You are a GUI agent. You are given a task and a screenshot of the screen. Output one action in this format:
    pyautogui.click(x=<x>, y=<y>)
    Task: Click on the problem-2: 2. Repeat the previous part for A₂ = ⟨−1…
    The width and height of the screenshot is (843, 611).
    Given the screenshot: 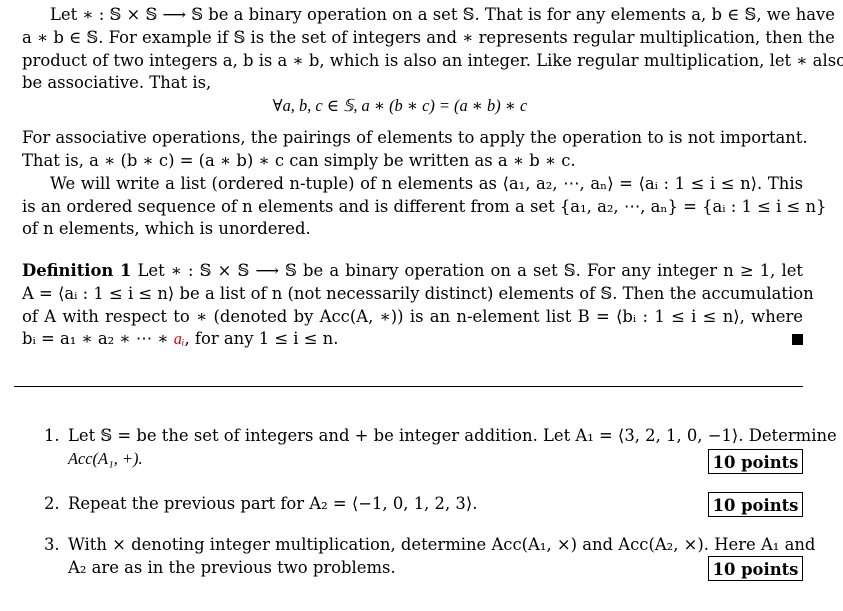 What is the action you would take?
    pyautogui.click(x=424, y=504)
    